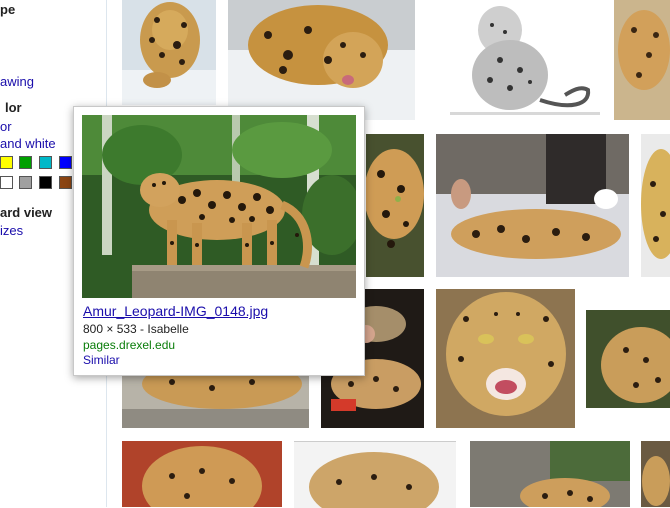  I want to click on type-line-drawing-link: awing, so click(17, 81).